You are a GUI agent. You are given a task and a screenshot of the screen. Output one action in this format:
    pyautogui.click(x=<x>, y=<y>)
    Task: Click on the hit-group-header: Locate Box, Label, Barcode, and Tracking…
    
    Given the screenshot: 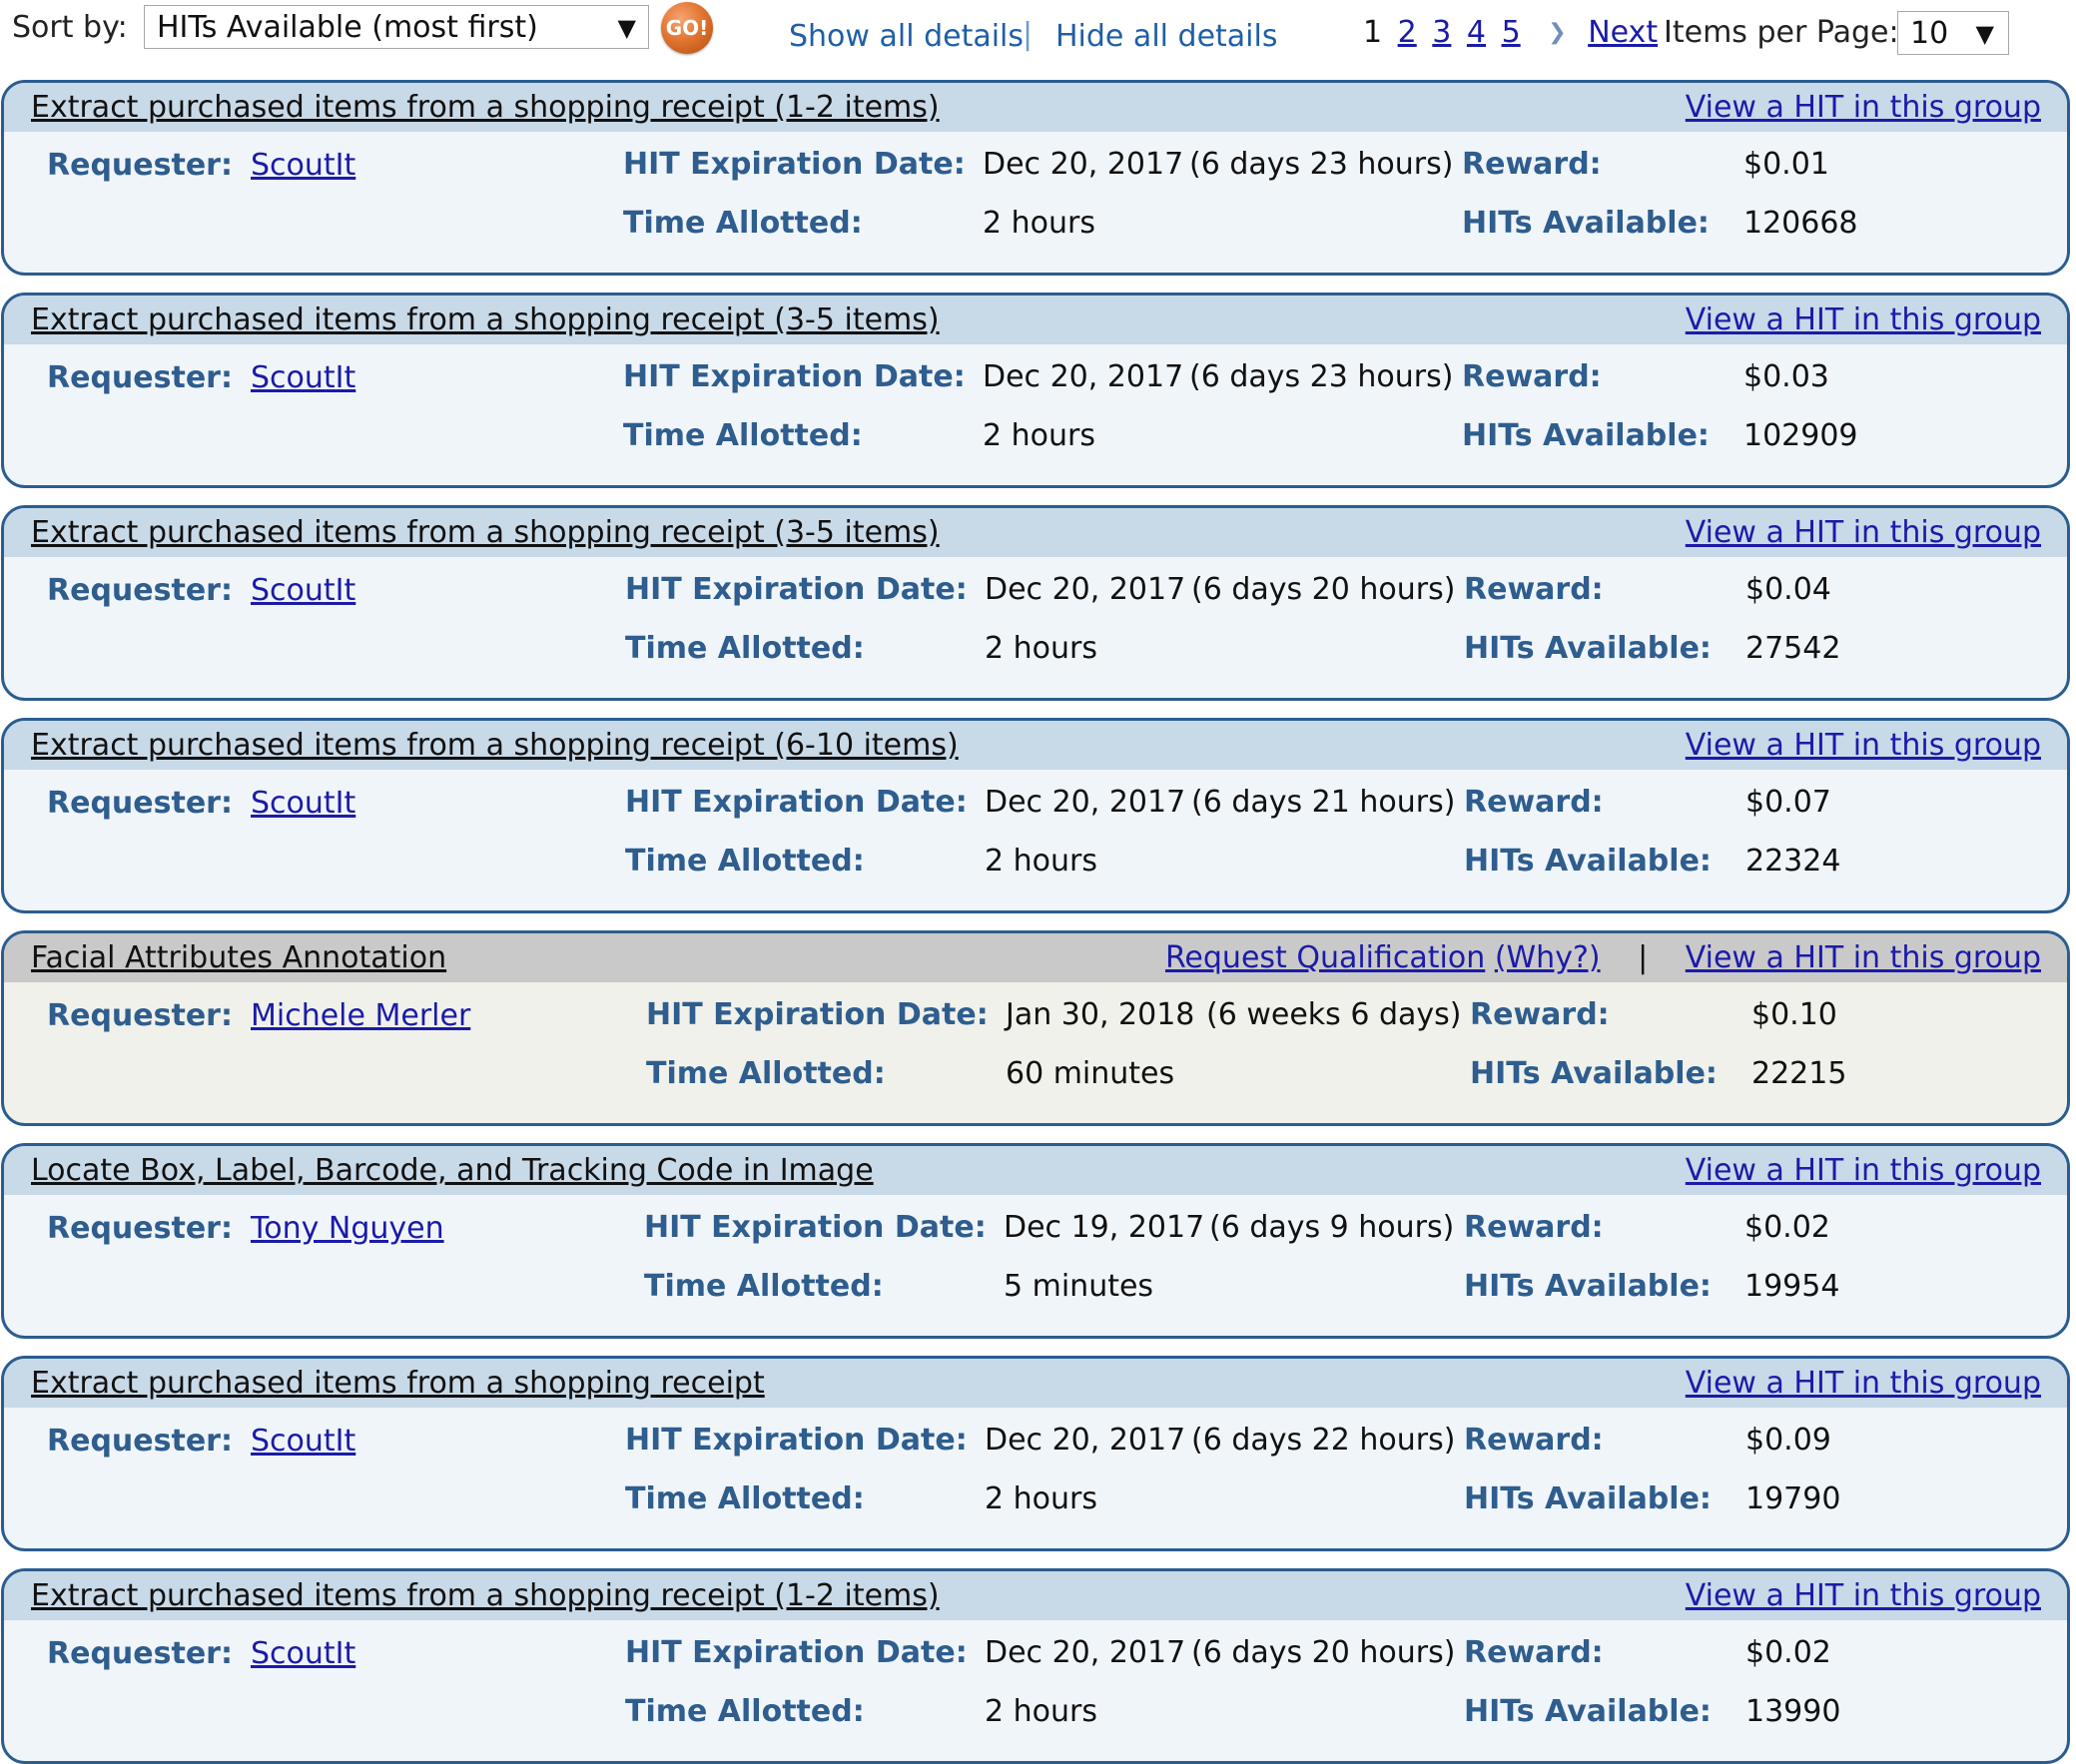 What is the action you would take?
    pyautogui.click(x=1035, y=1170)
    